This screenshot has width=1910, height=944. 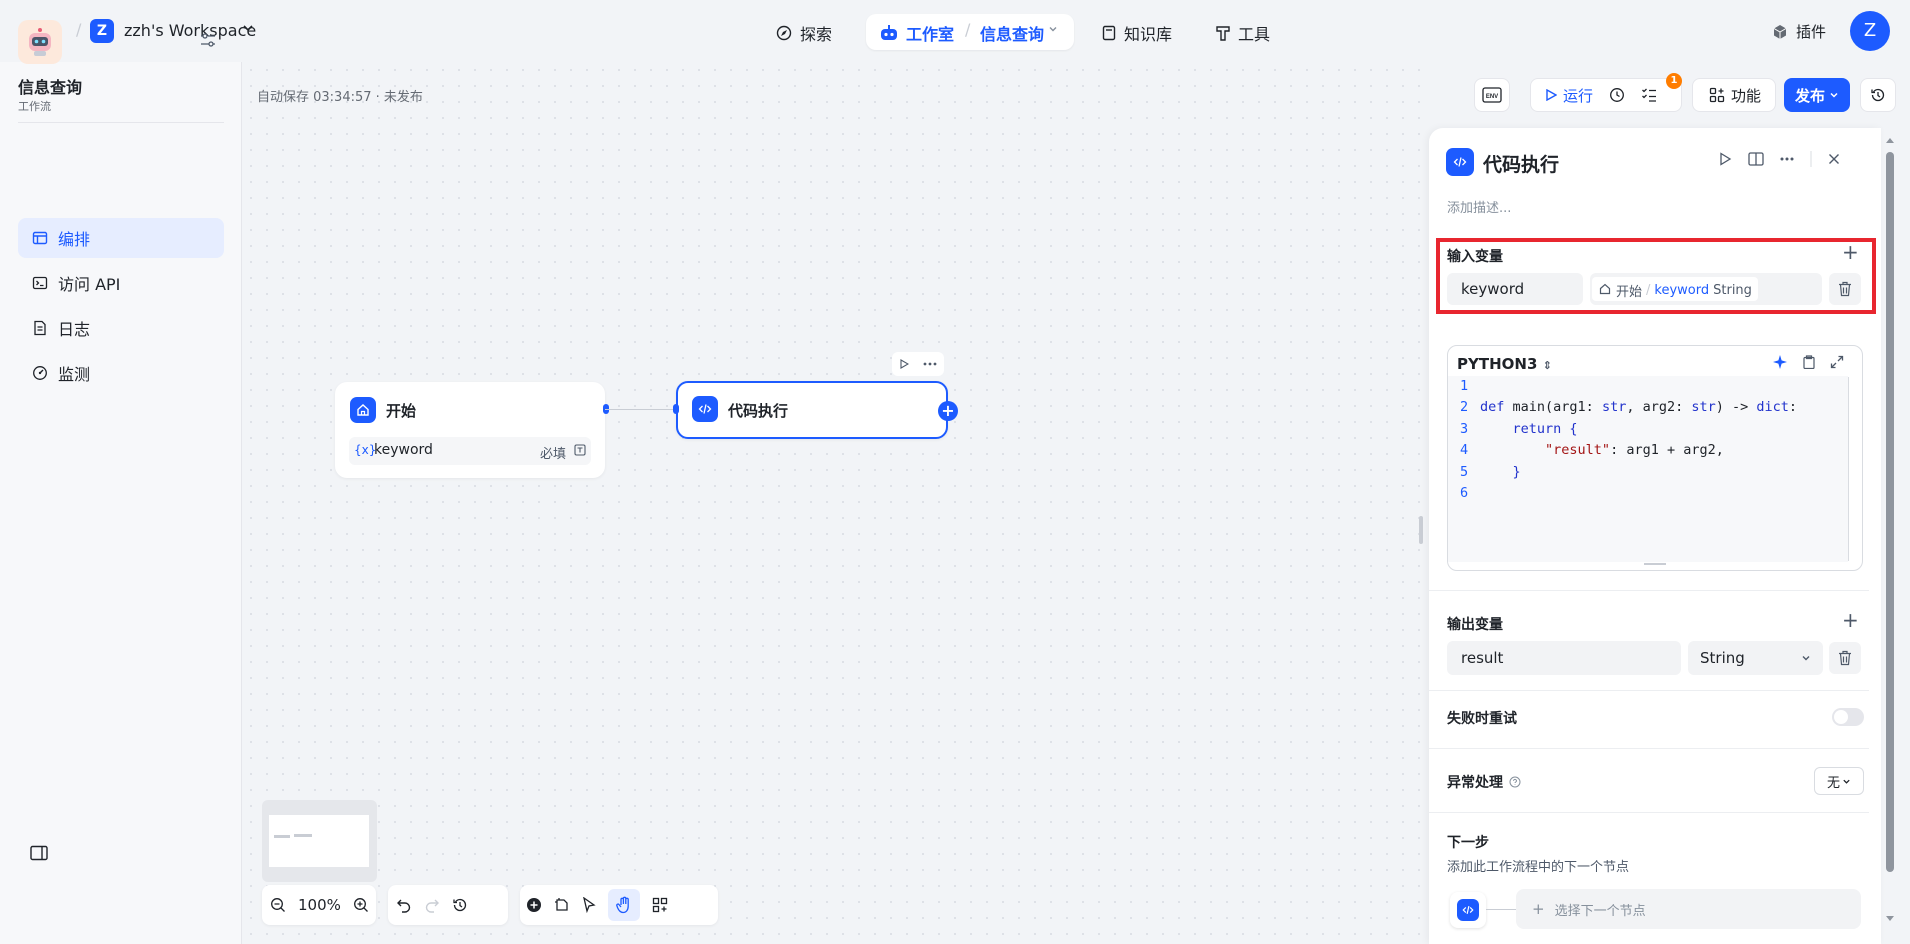 I want to click on nav-knowledge: 知识库, so click(x=1137, y=33).